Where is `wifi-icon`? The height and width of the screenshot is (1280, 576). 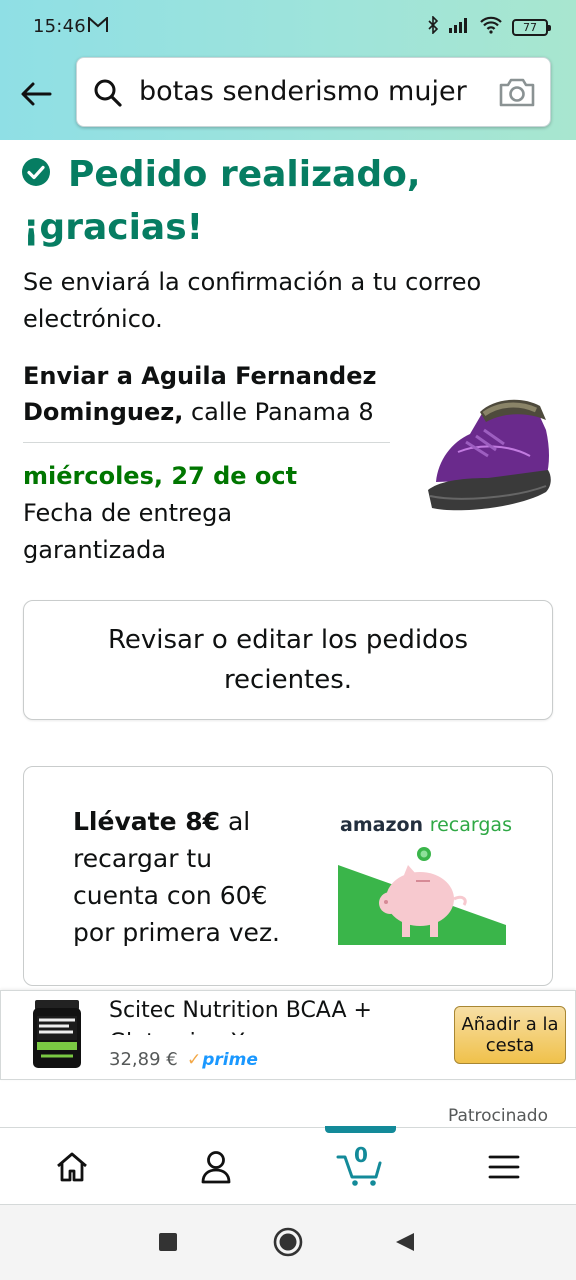
wifi-icon is located at coordinates (491, 27).